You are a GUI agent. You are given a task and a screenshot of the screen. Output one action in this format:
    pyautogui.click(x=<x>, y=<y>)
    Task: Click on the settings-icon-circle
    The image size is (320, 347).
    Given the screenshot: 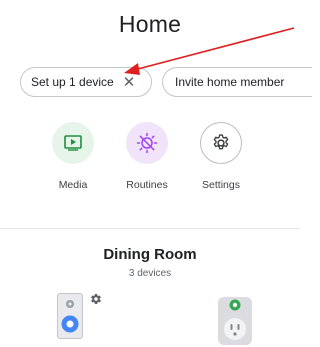 What is the action you would take?
    pyautogui.click(x=221, y=143)
    